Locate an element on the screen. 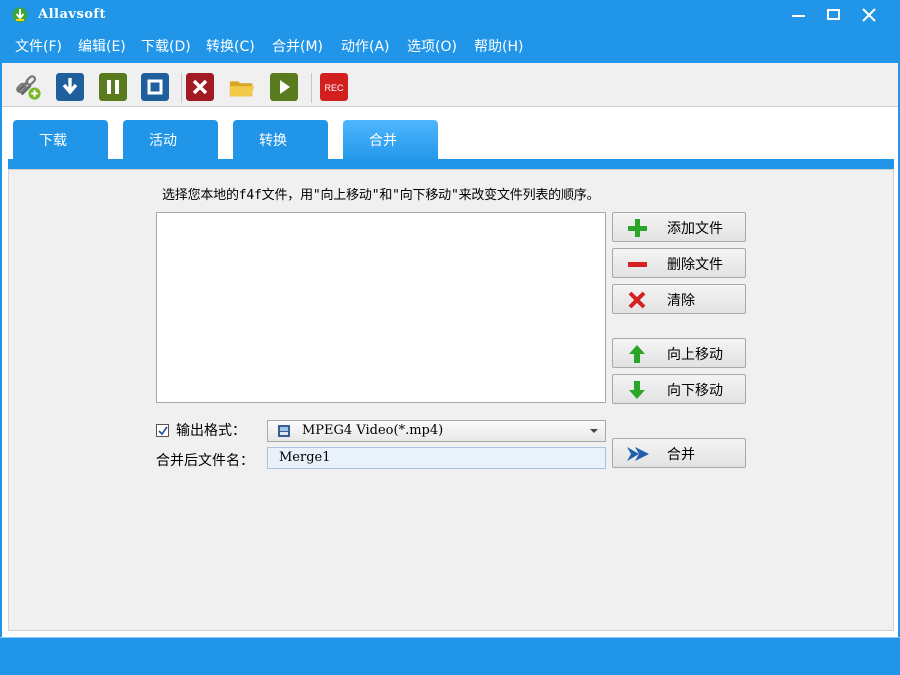 This screenshot has width=900, height=675. output-format-value: MPEG4 Video(*.mp4) is located at coordinates (373, 430).